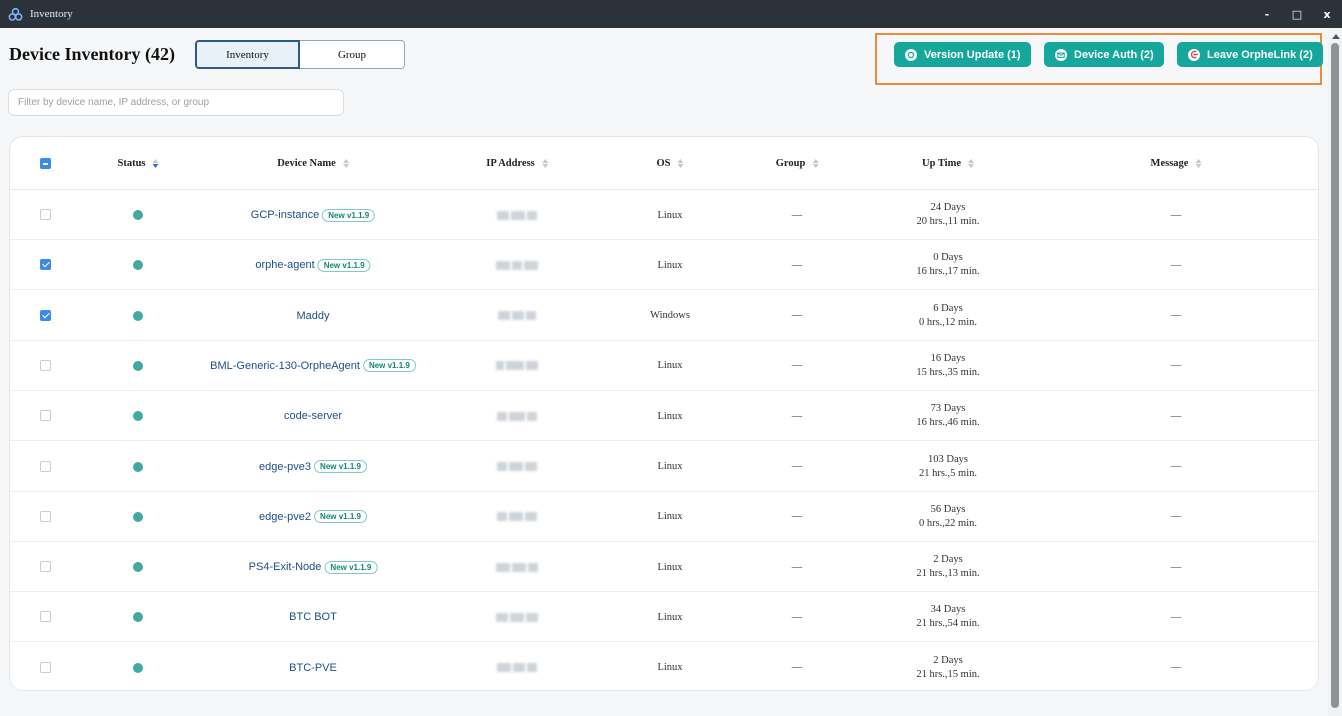  Describe the element at coordinates (948, 272) in the screenshot. I see `uptime-time: 16 hrs.,17 min.` at that location.